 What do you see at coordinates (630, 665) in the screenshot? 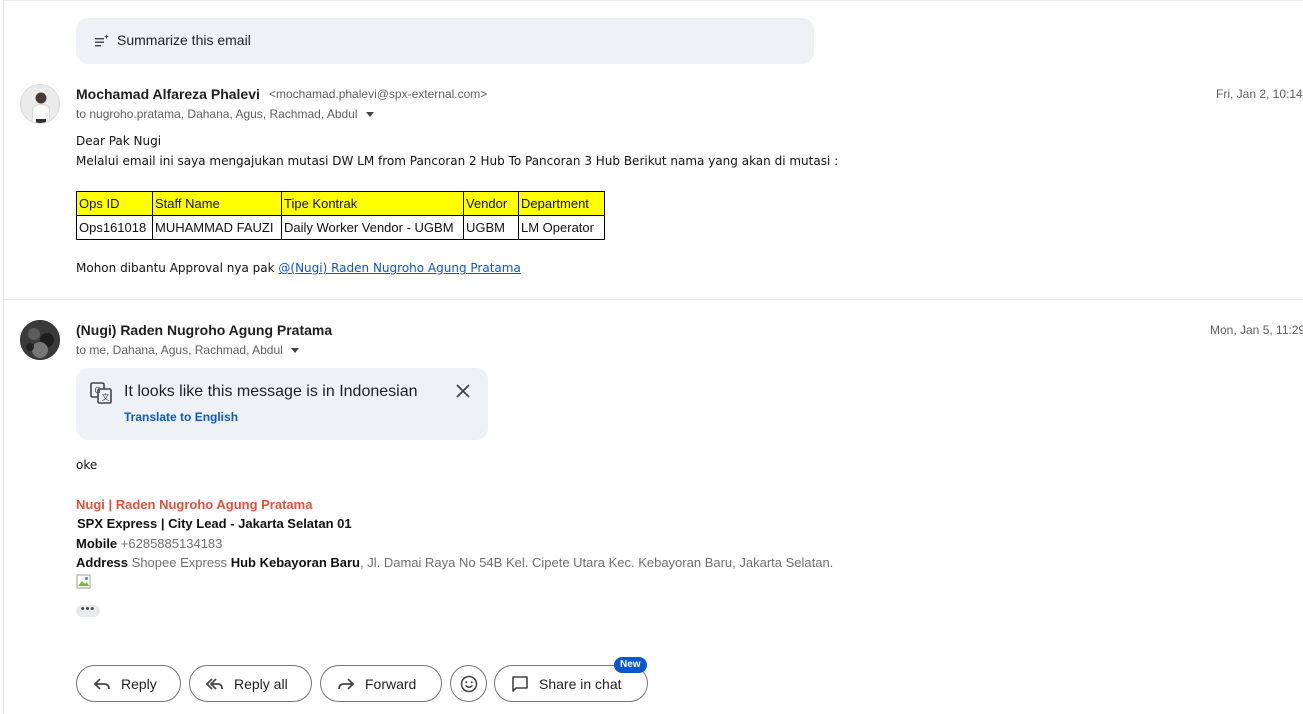
I see `new-badge: New` at bounding box center [630, 665].